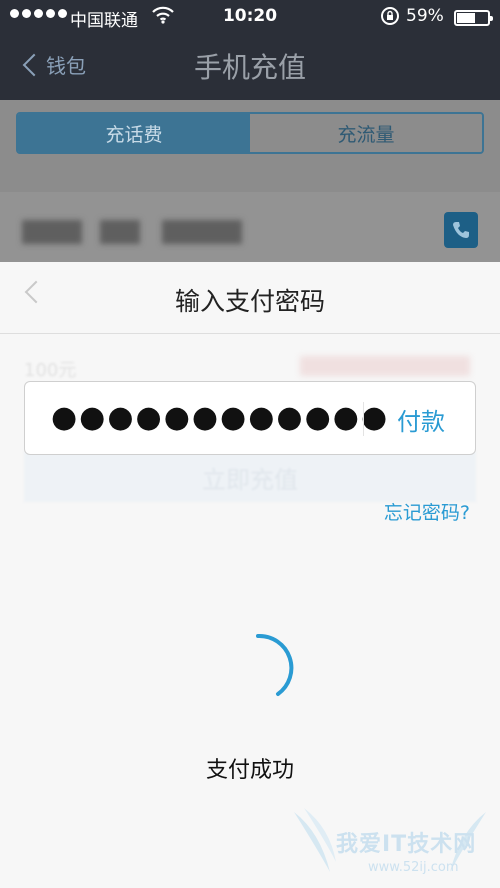  I want to click on top-bar: 中国联通 10:20 59% 钱包 手机充值, so click(250, 50).